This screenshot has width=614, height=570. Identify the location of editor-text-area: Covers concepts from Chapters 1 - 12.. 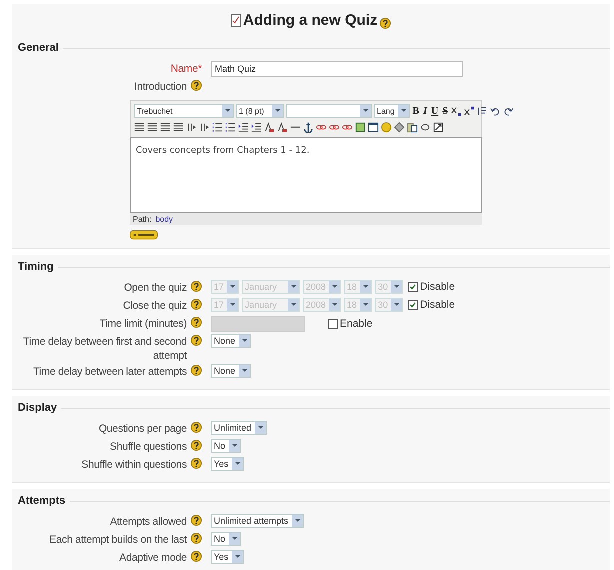
(306, 175).